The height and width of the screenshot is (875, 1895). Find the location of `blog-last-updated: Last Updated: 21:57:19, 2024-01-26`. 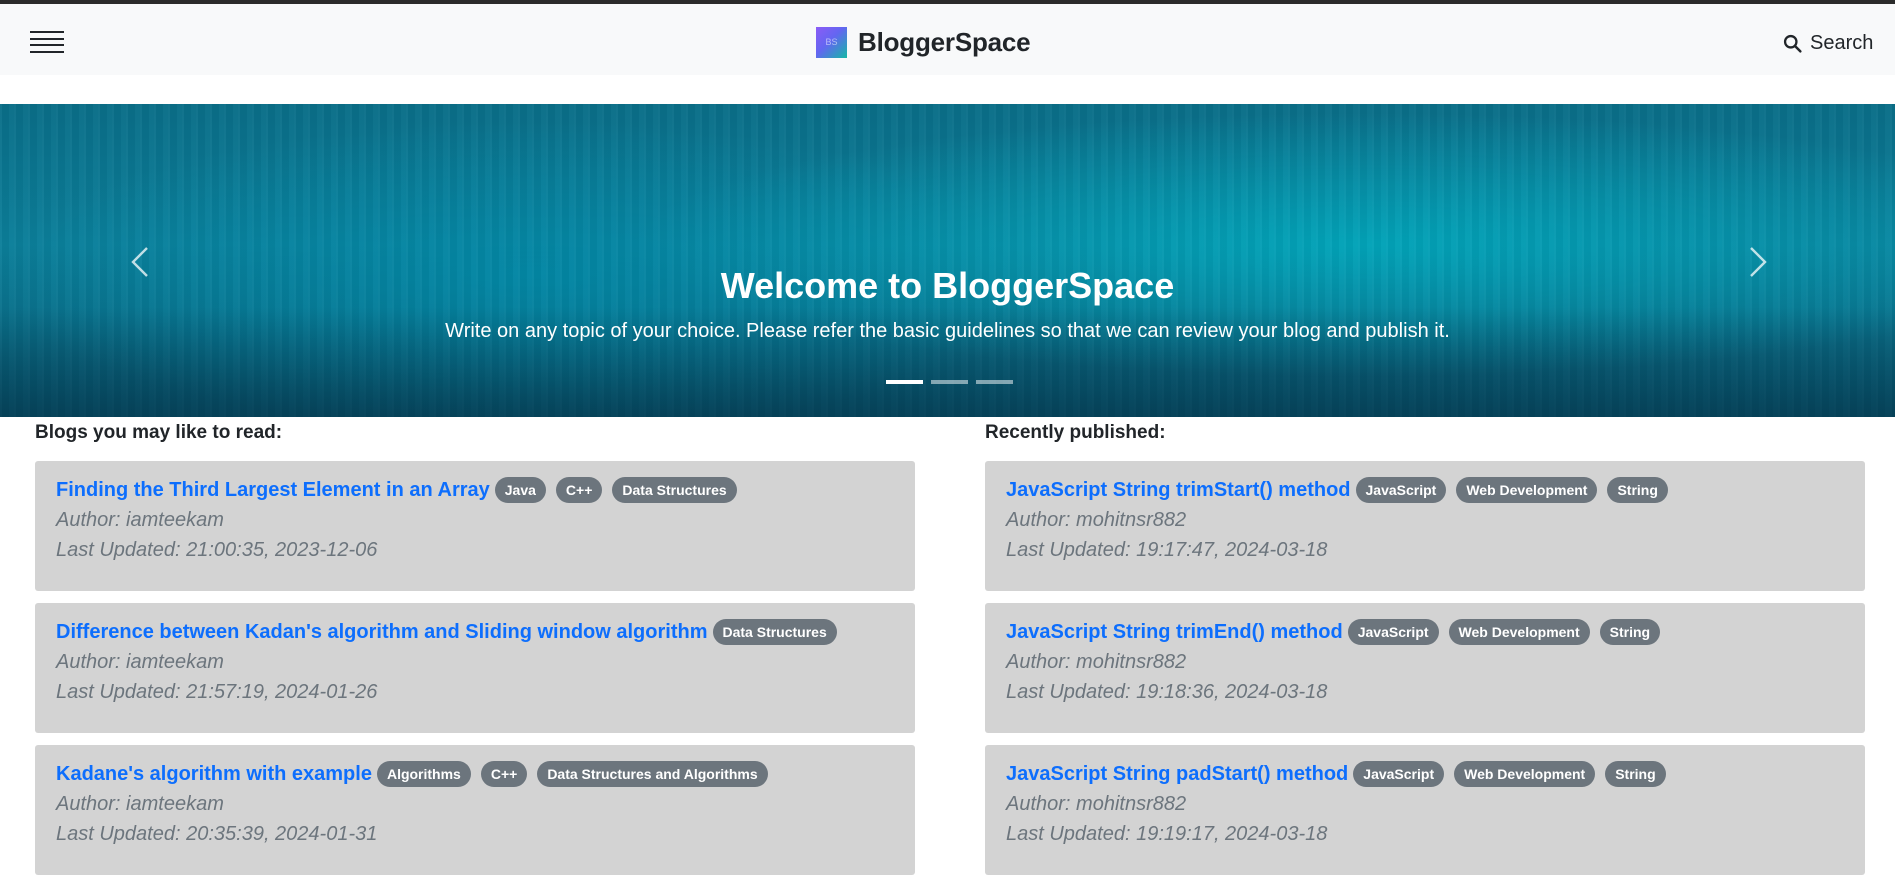

blog-last-updated: Last Updated: 21:57:19, 2024-01-26 is located at coordinates (217, 692).